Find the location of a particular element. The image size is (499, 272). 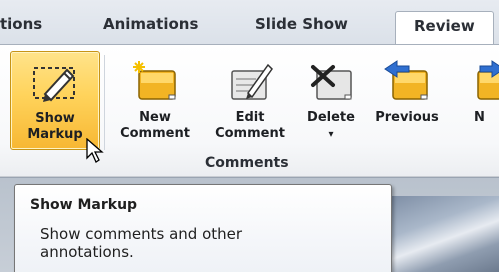

tab-transitions: tions is located at coordinates (21, 24).